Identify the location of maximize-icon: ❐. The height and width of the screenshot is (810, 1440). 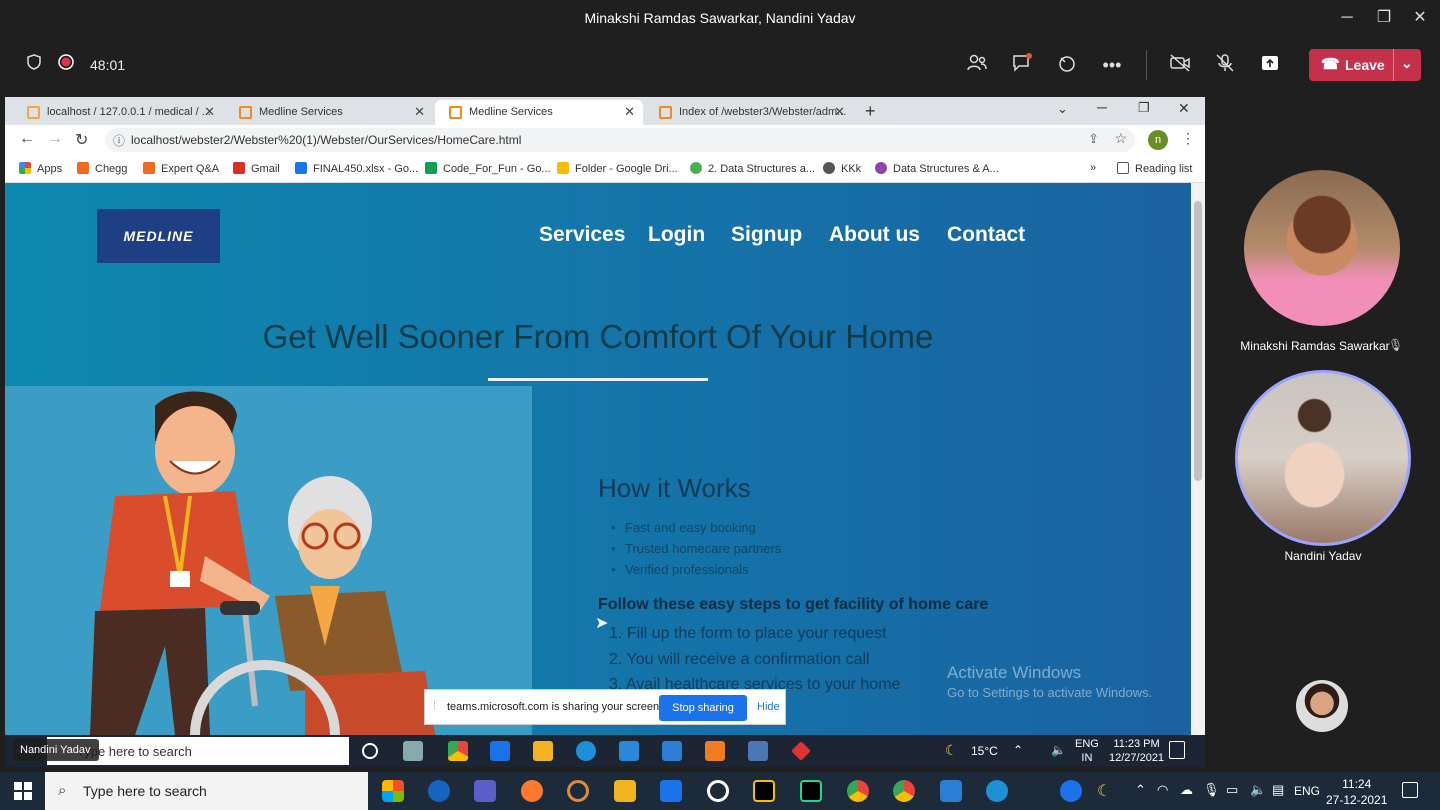
(1384, 18).